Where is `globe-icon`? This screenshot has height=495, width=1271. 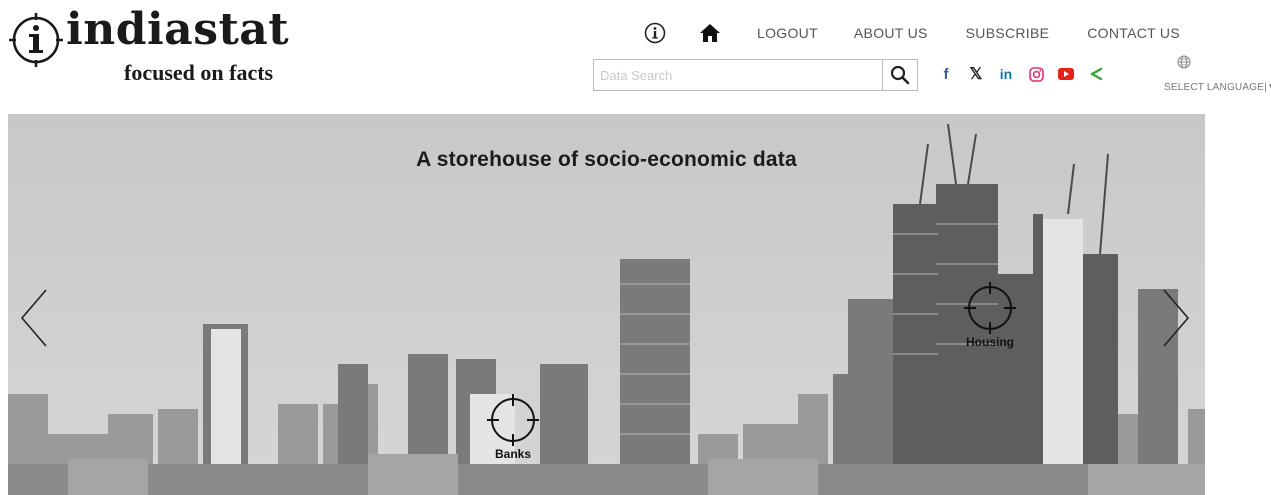
globe-icon is located at coordinates (1184, 62).